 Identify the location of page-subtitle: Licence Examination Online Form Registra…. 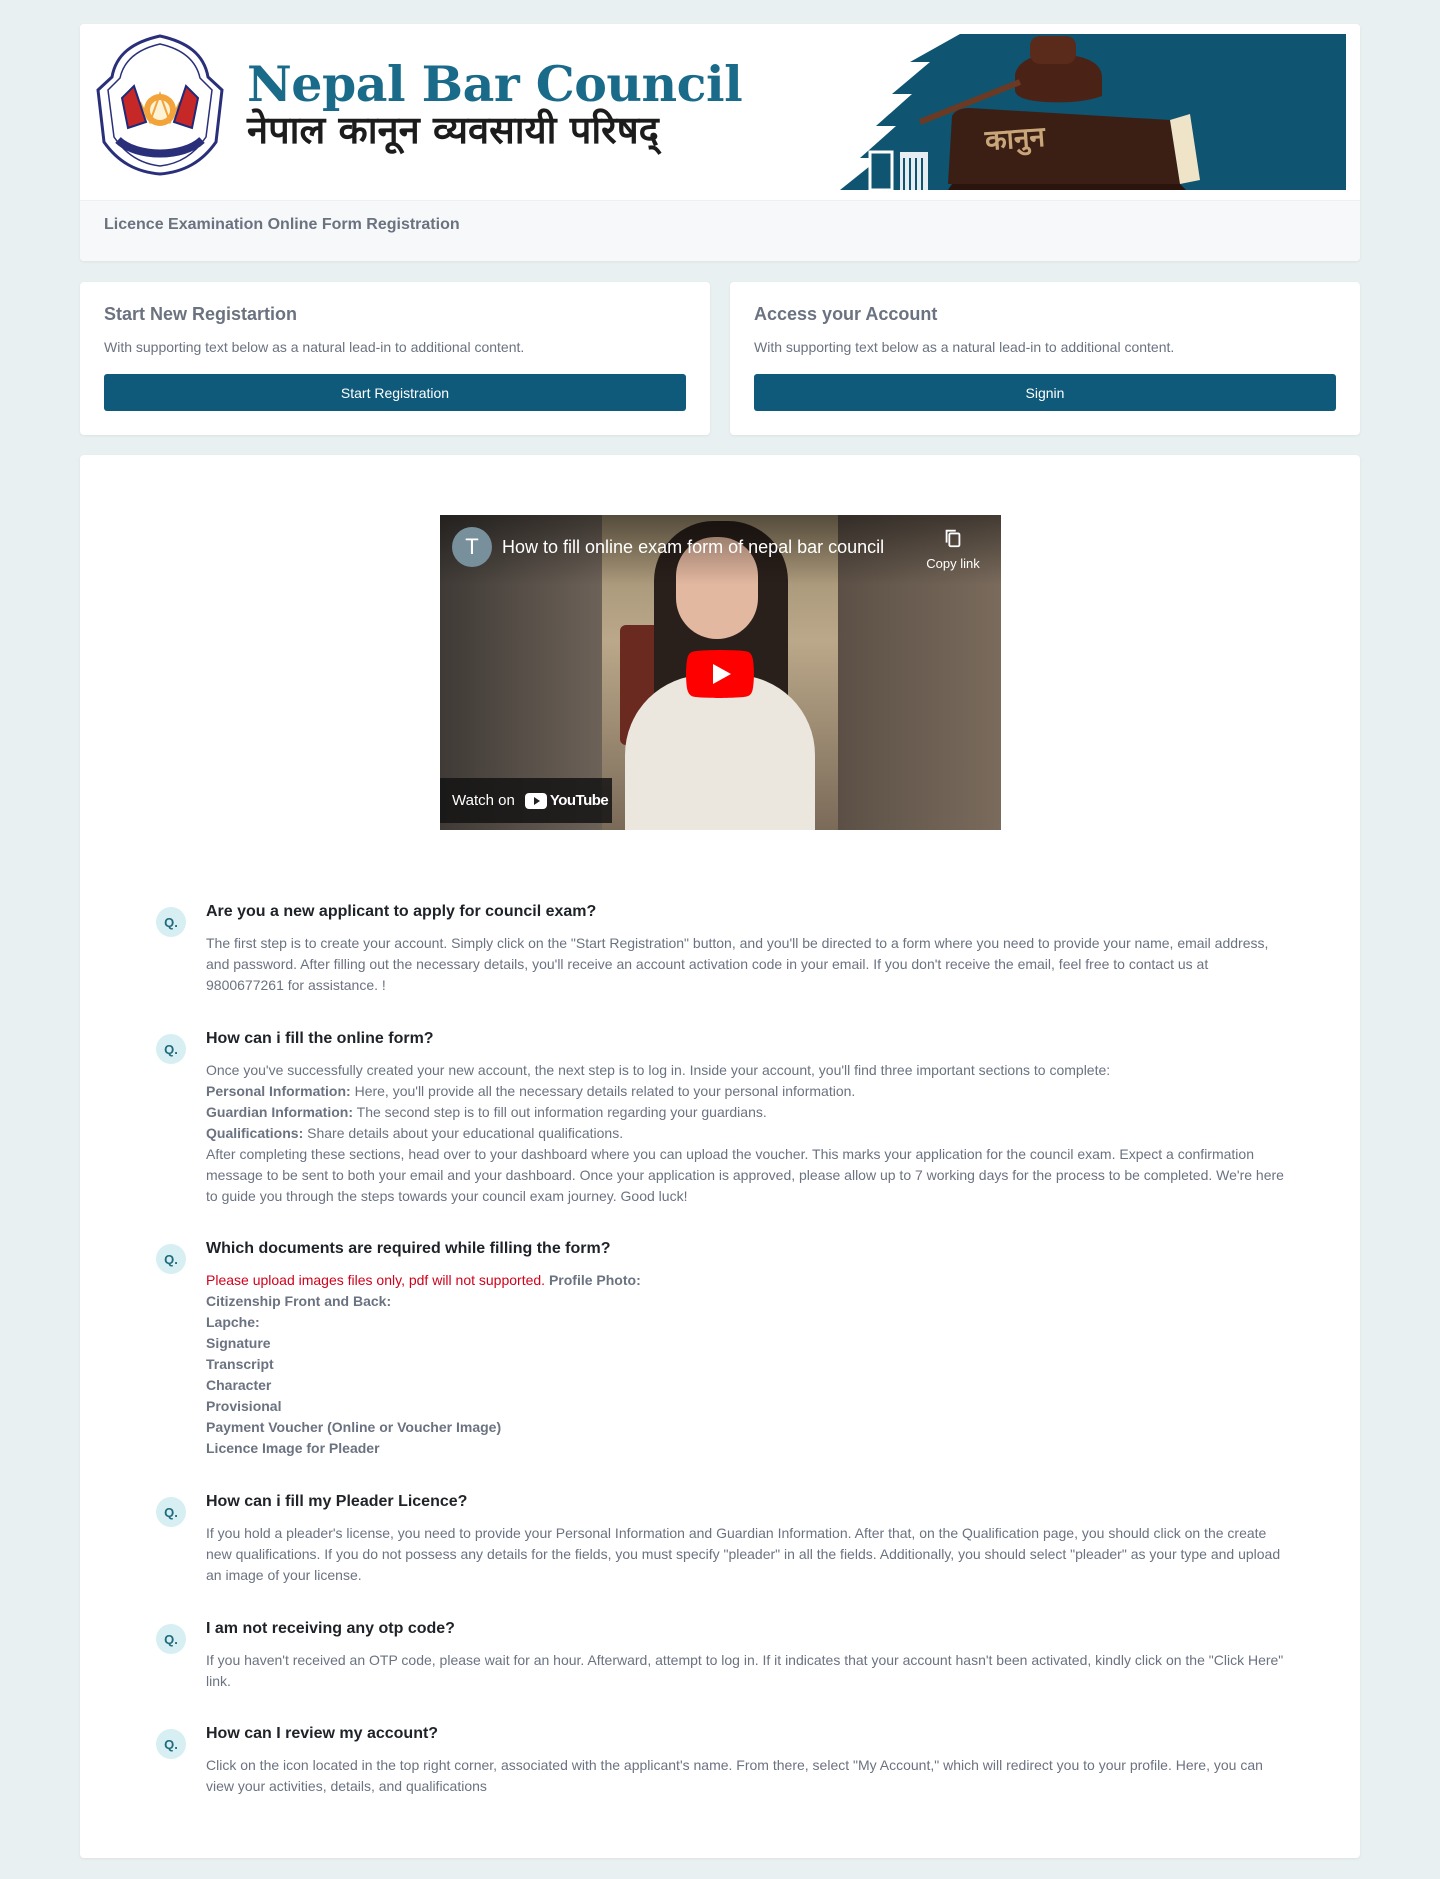
(282, 225).